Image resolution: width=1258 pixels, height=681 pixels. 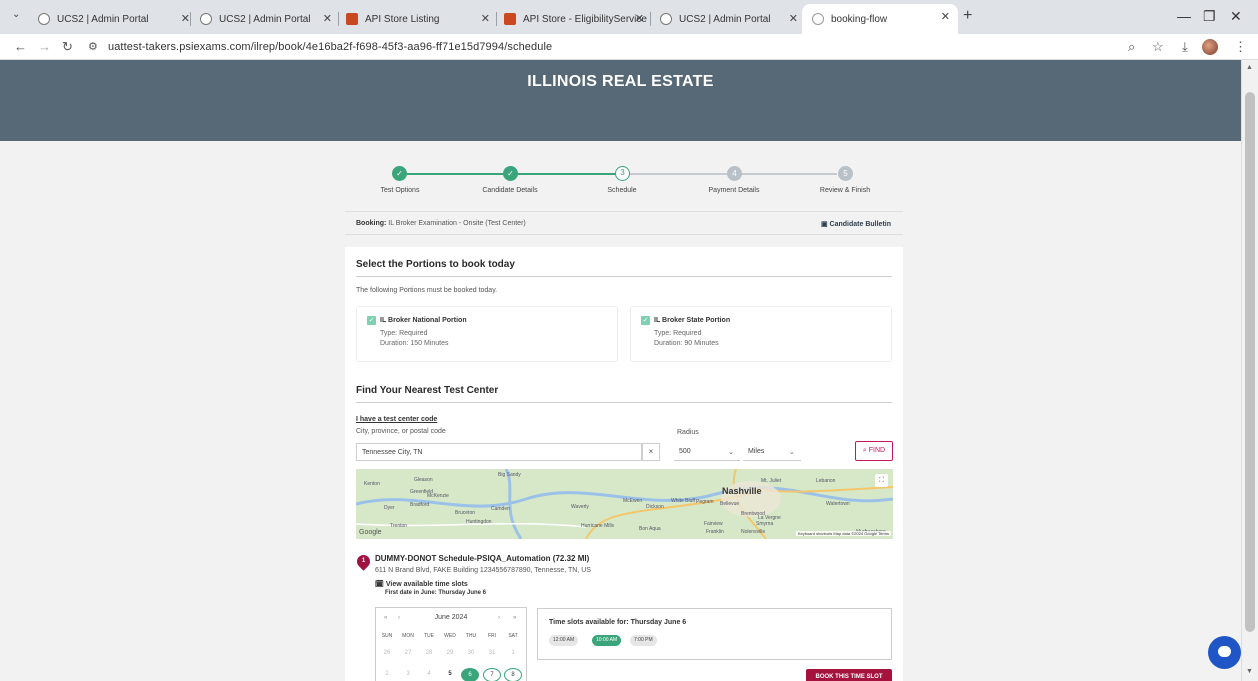 I want to click on more-menu-icon: ⋮, so click(x=1240, y=47).